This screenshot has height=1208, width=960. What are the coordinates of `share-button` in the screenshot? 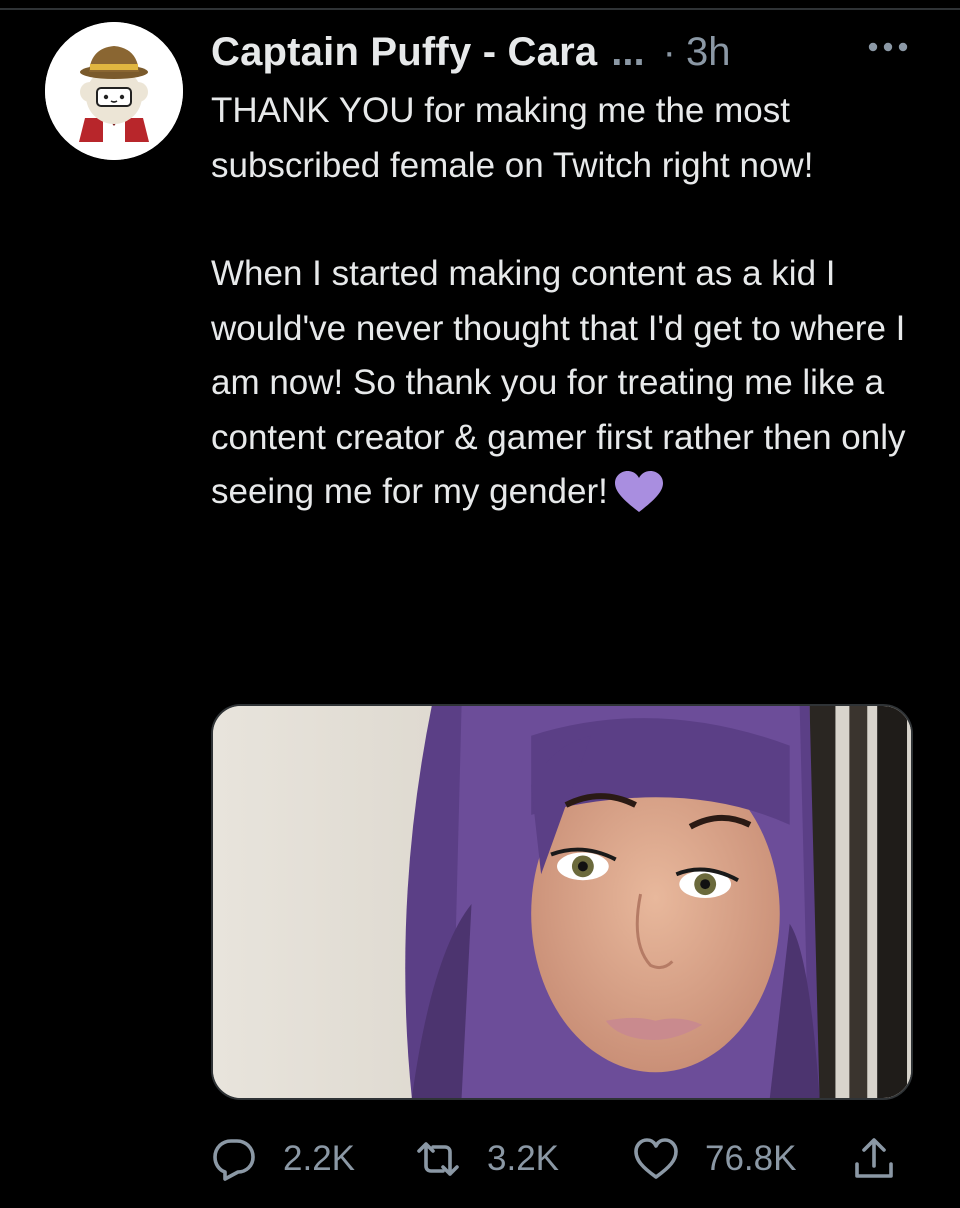 It's located at (874, 1159).